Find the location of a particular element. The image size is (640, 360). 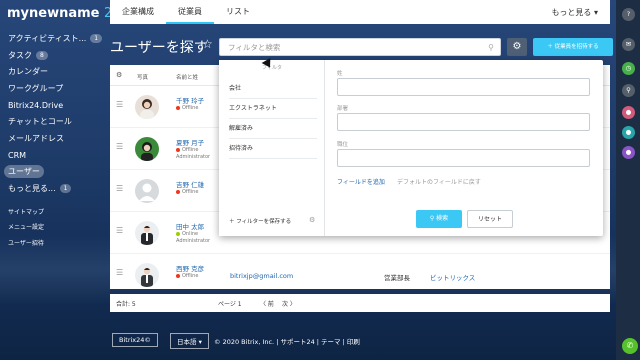

sidebar-item-mail: メールアドレス is located at coordinates (54, 138).